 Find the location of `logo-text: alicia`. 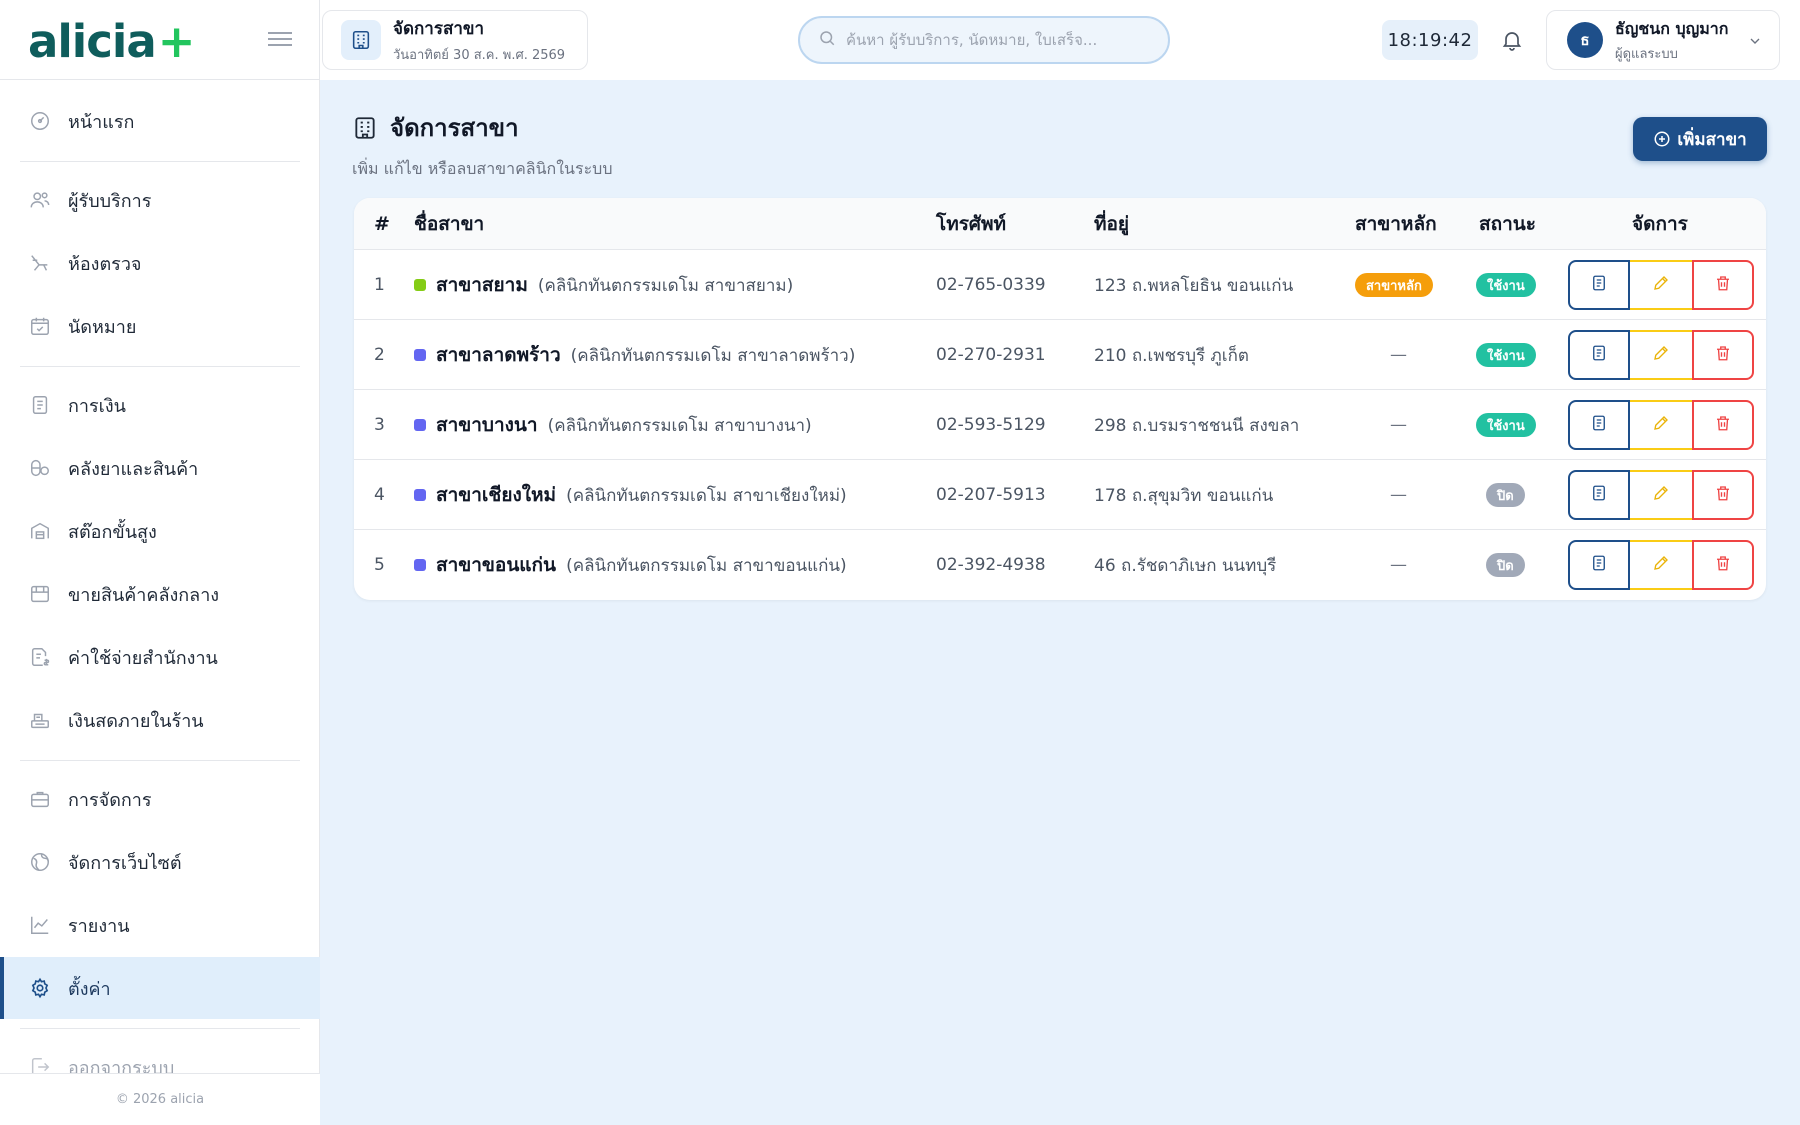

logo-text: alicia is located at coordinates (92, 41).